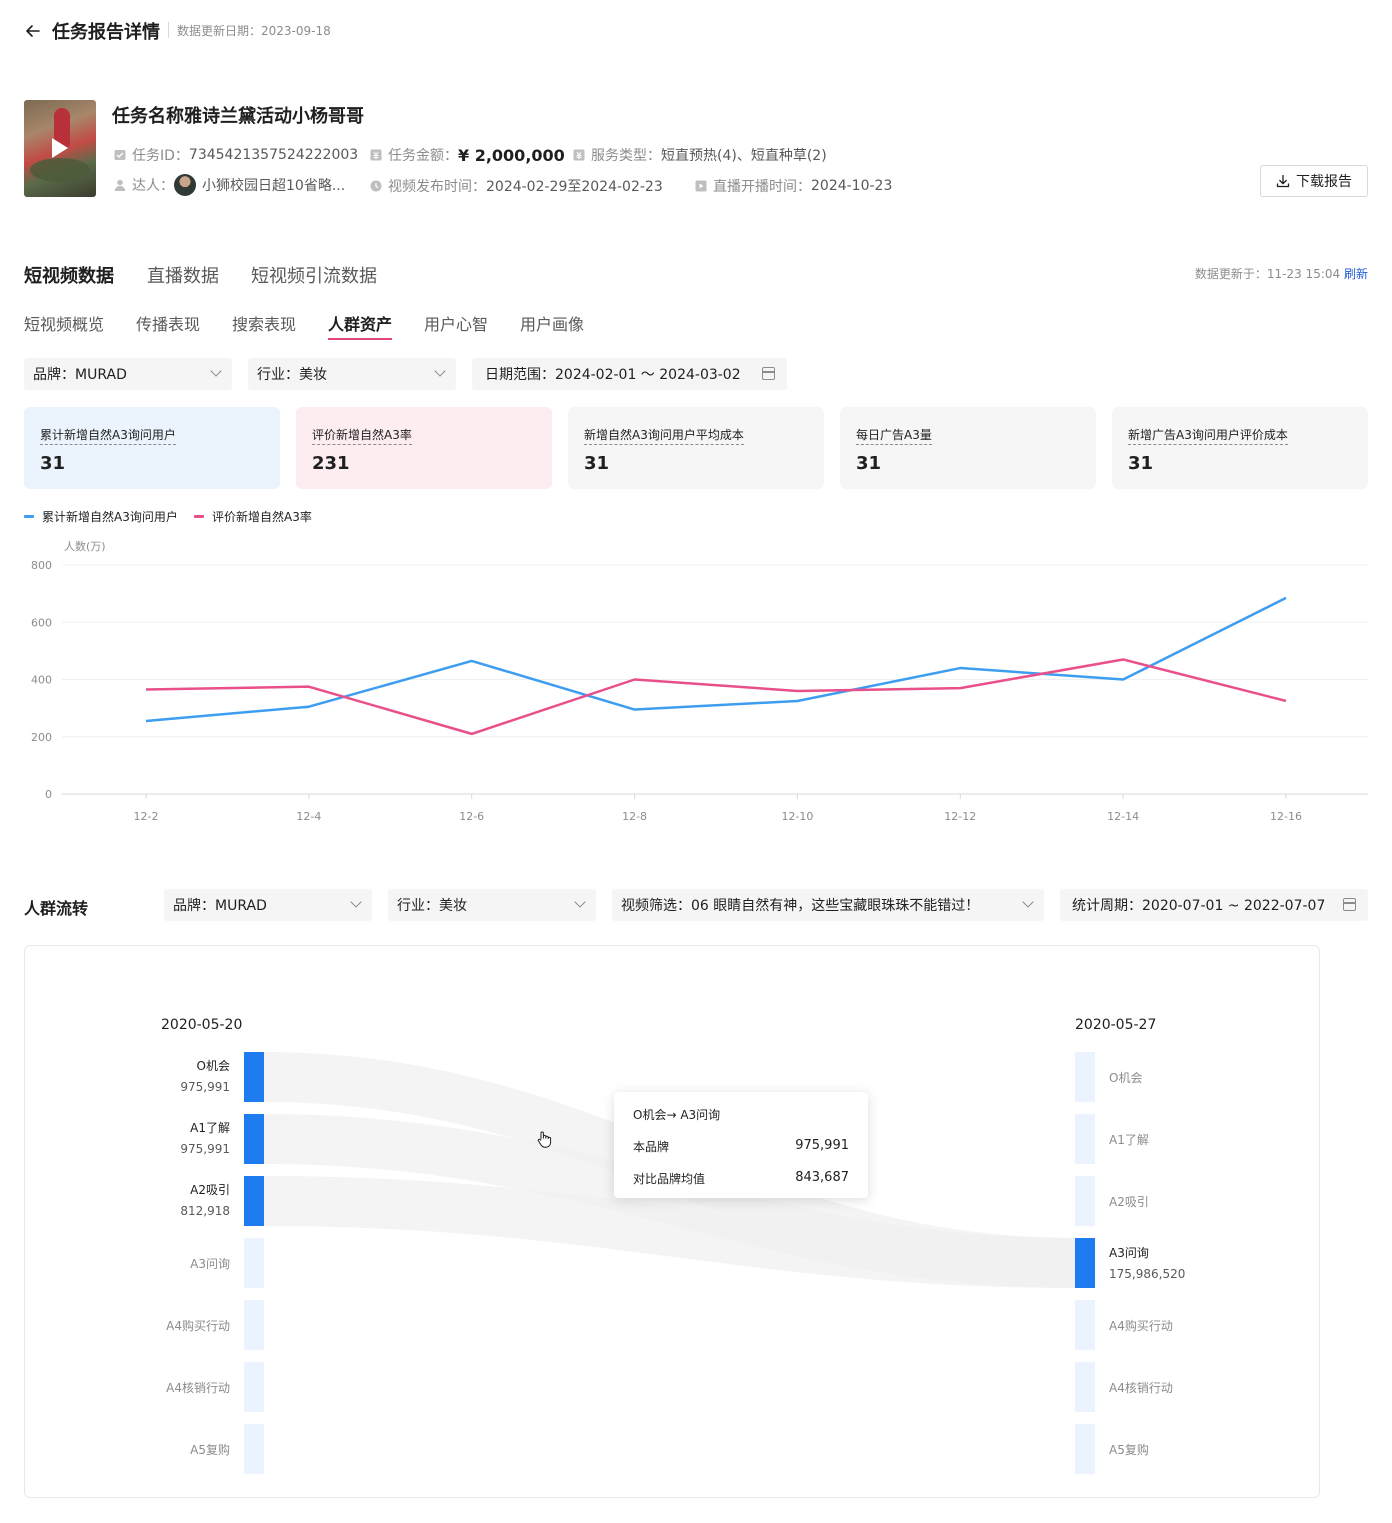  Describe the element at coordinates (198, 1388) in the screenshot. I see `left-stage-label: A4核销行动` at that location.